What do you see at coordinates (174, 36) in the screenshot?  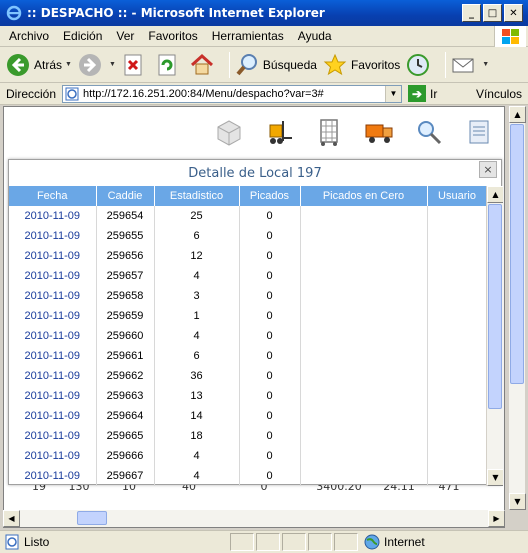 I see `menu-favoritos: Favoritos` at bounding box center [174, 36].